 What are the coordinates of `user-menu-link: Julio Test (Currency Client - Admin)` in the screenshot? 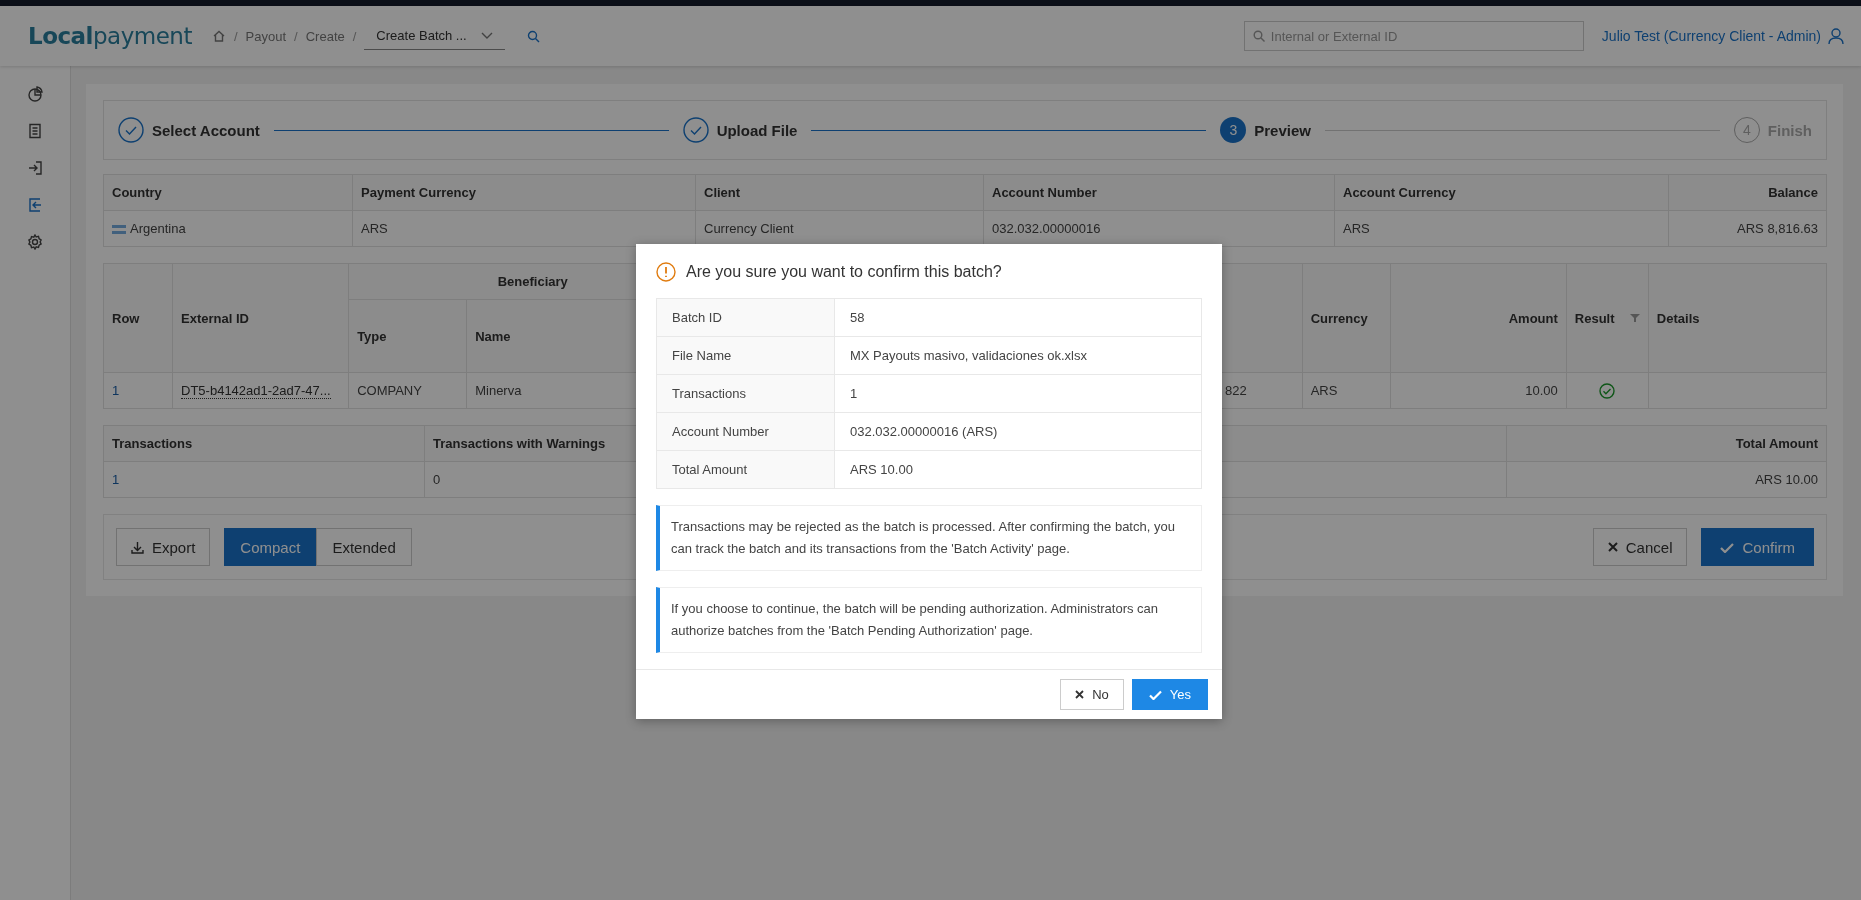 It's located at (1711, 36).